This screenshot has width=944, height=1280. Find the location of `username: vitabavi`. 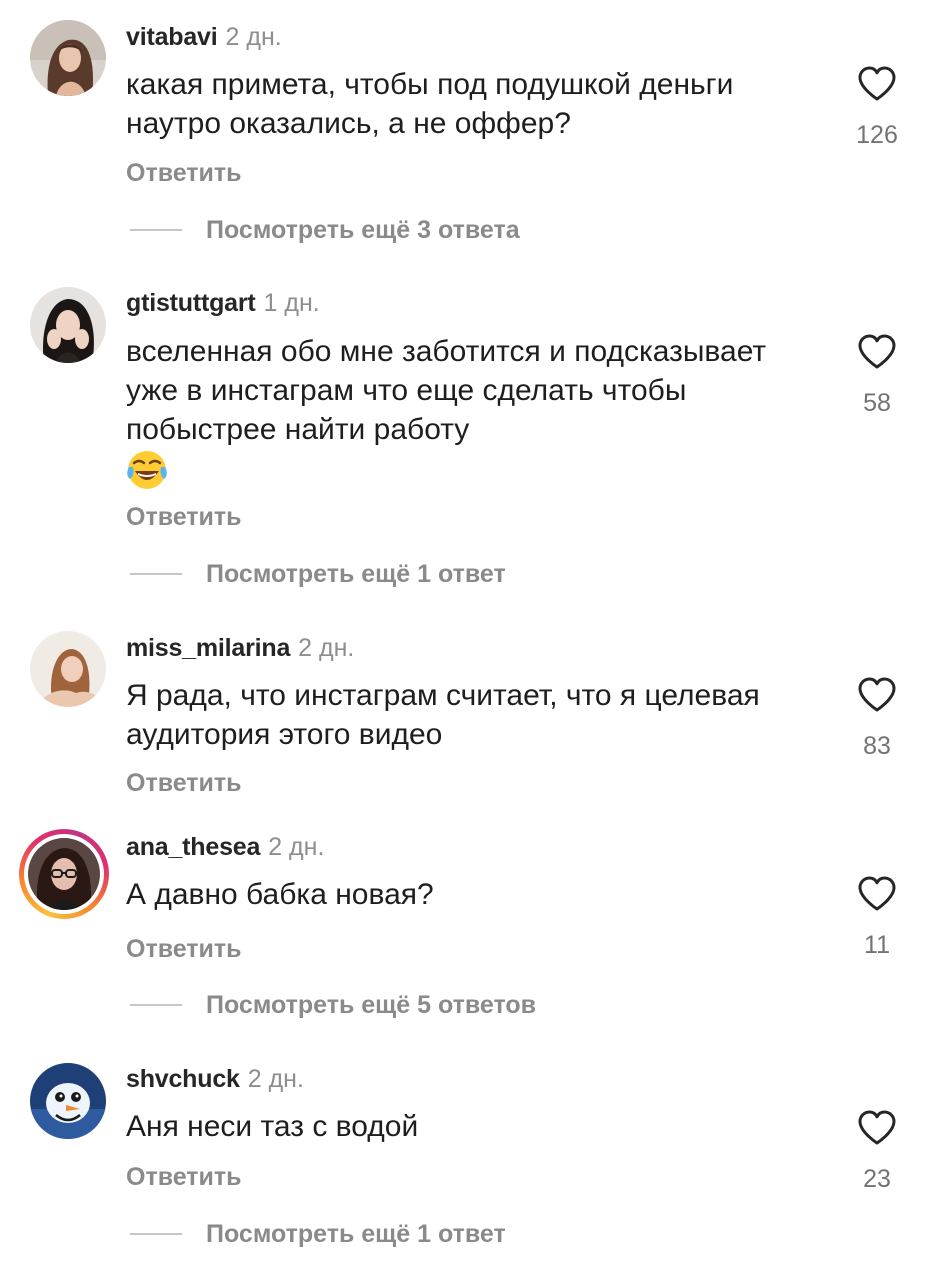

username: vitabavi is located at coordinates (172, 37).